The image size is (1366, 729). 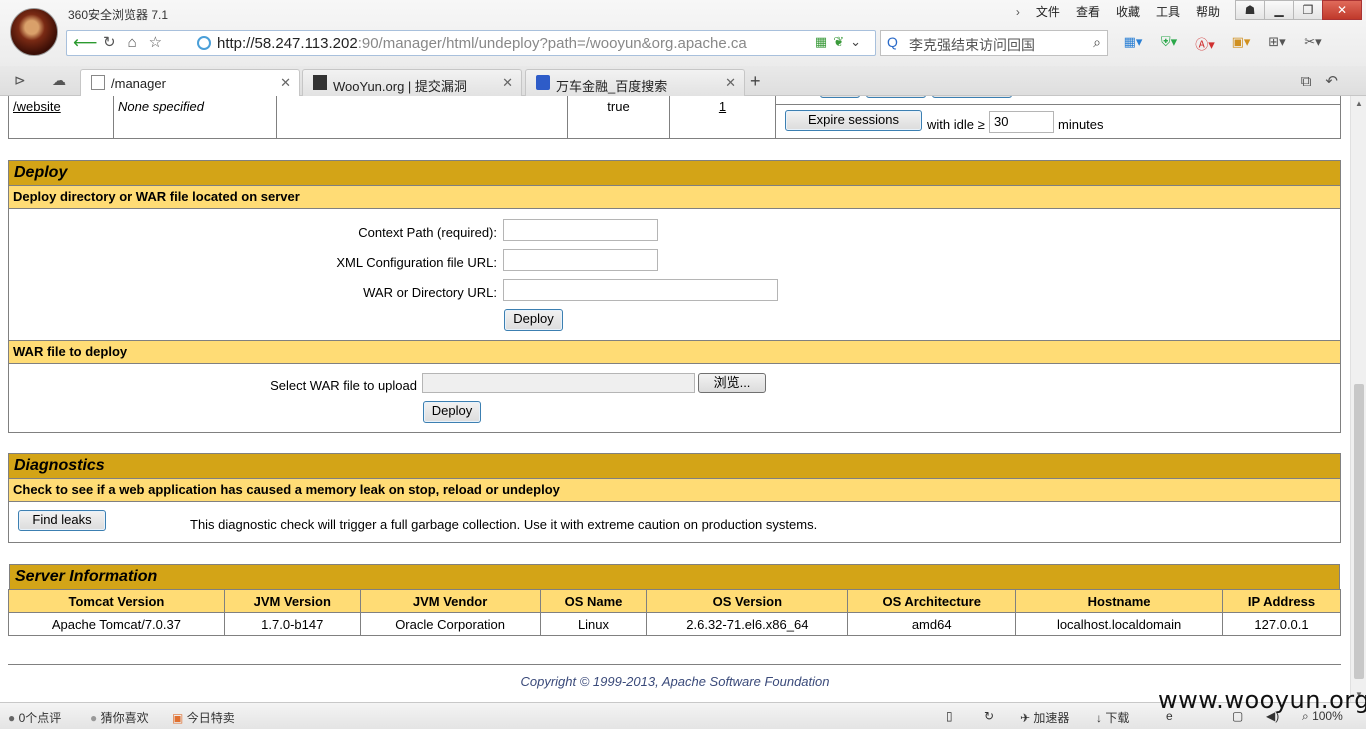 I want to click on deploy-title: Deploy, so click(x=674, y=173).